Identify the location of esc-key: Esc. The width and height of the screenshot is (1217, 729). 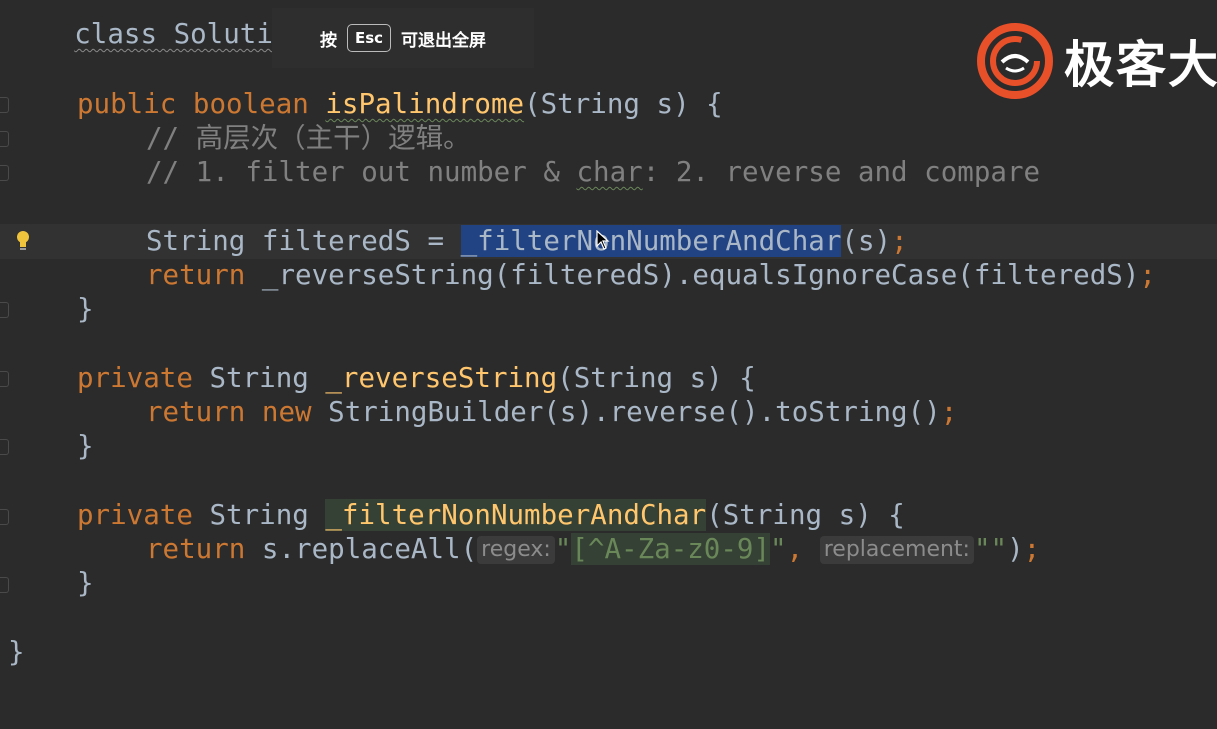
(369, 38).